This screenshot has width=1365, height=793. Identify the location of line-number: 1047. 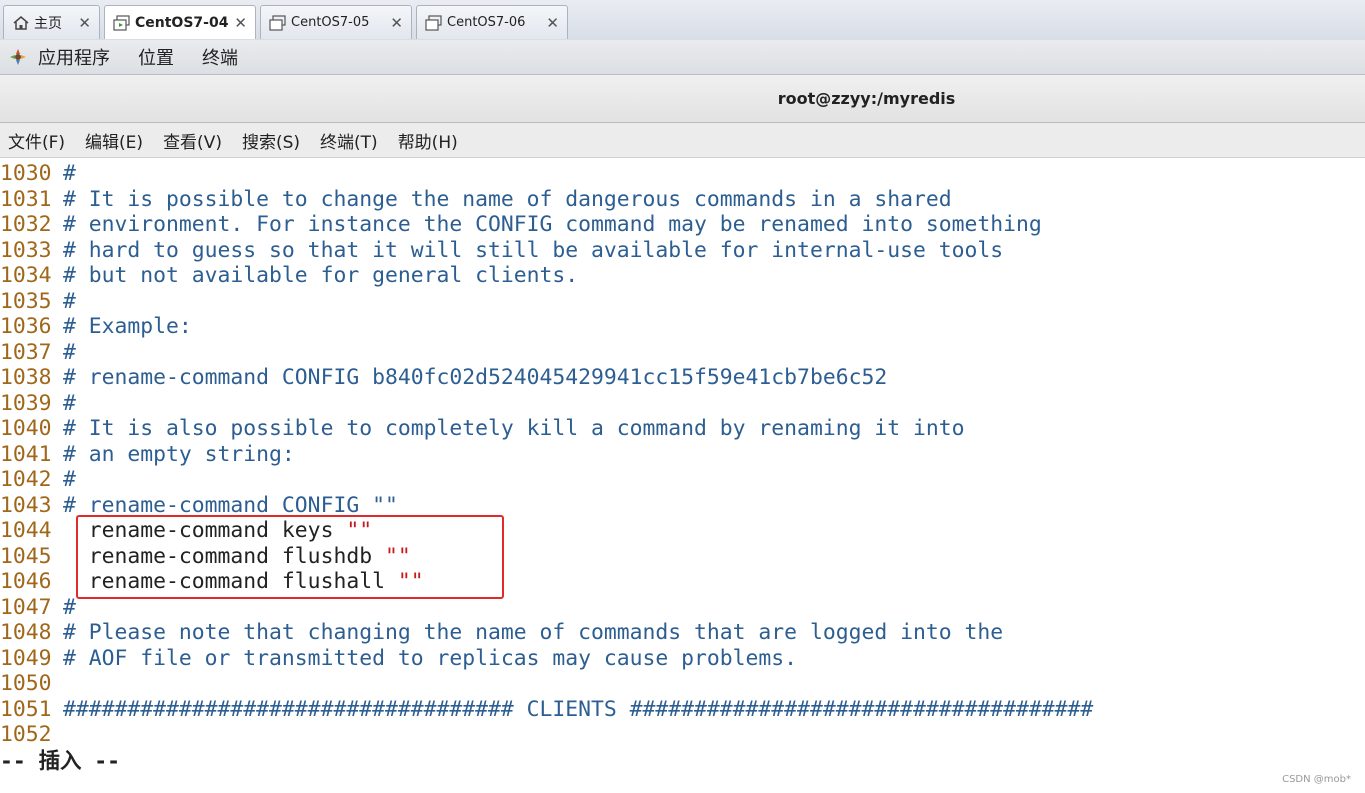
(26, 607).